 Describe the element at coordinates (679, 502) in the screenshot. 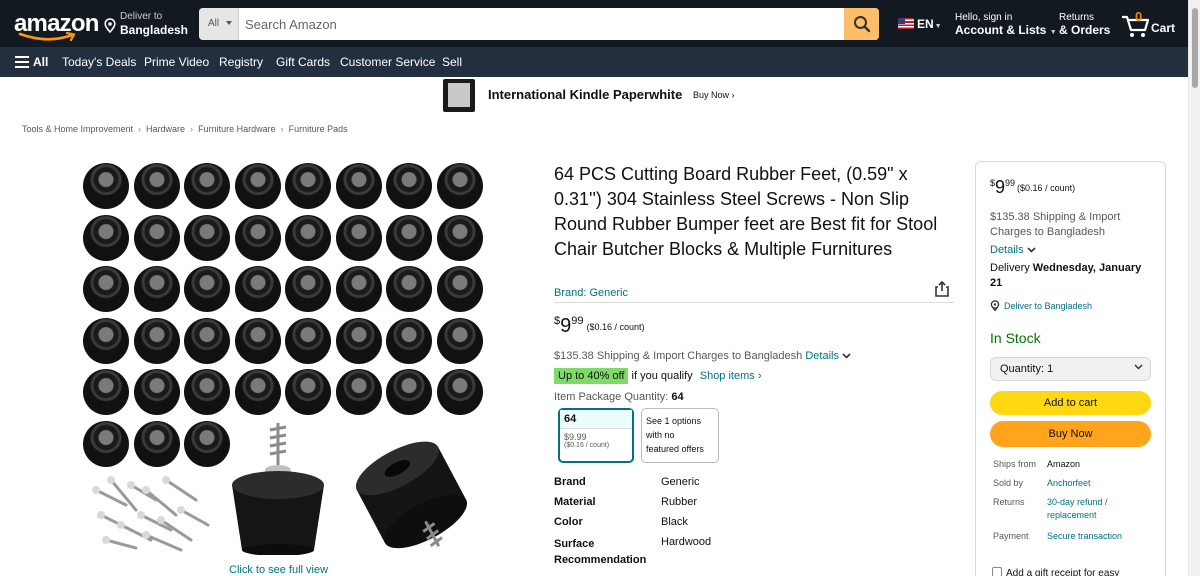

I see `spec-value: Rubber` at that location.